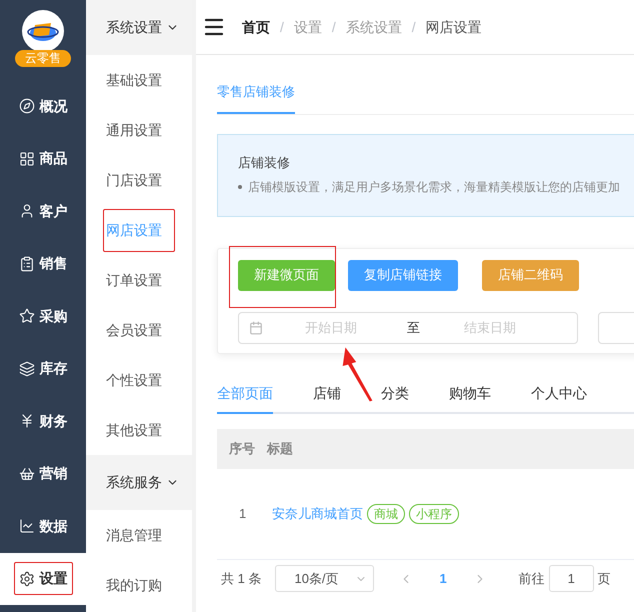 The height and width of the screenshot is (612, 634). Describe the element at coordinates (134, 180) in the screenshot. I see `submenu-item: 门店设置` at that location.